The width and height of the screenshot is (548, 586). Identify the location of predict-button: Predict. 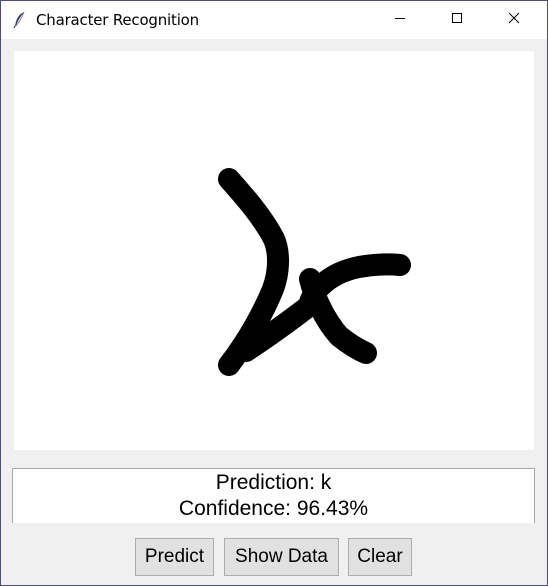
(174, 557).